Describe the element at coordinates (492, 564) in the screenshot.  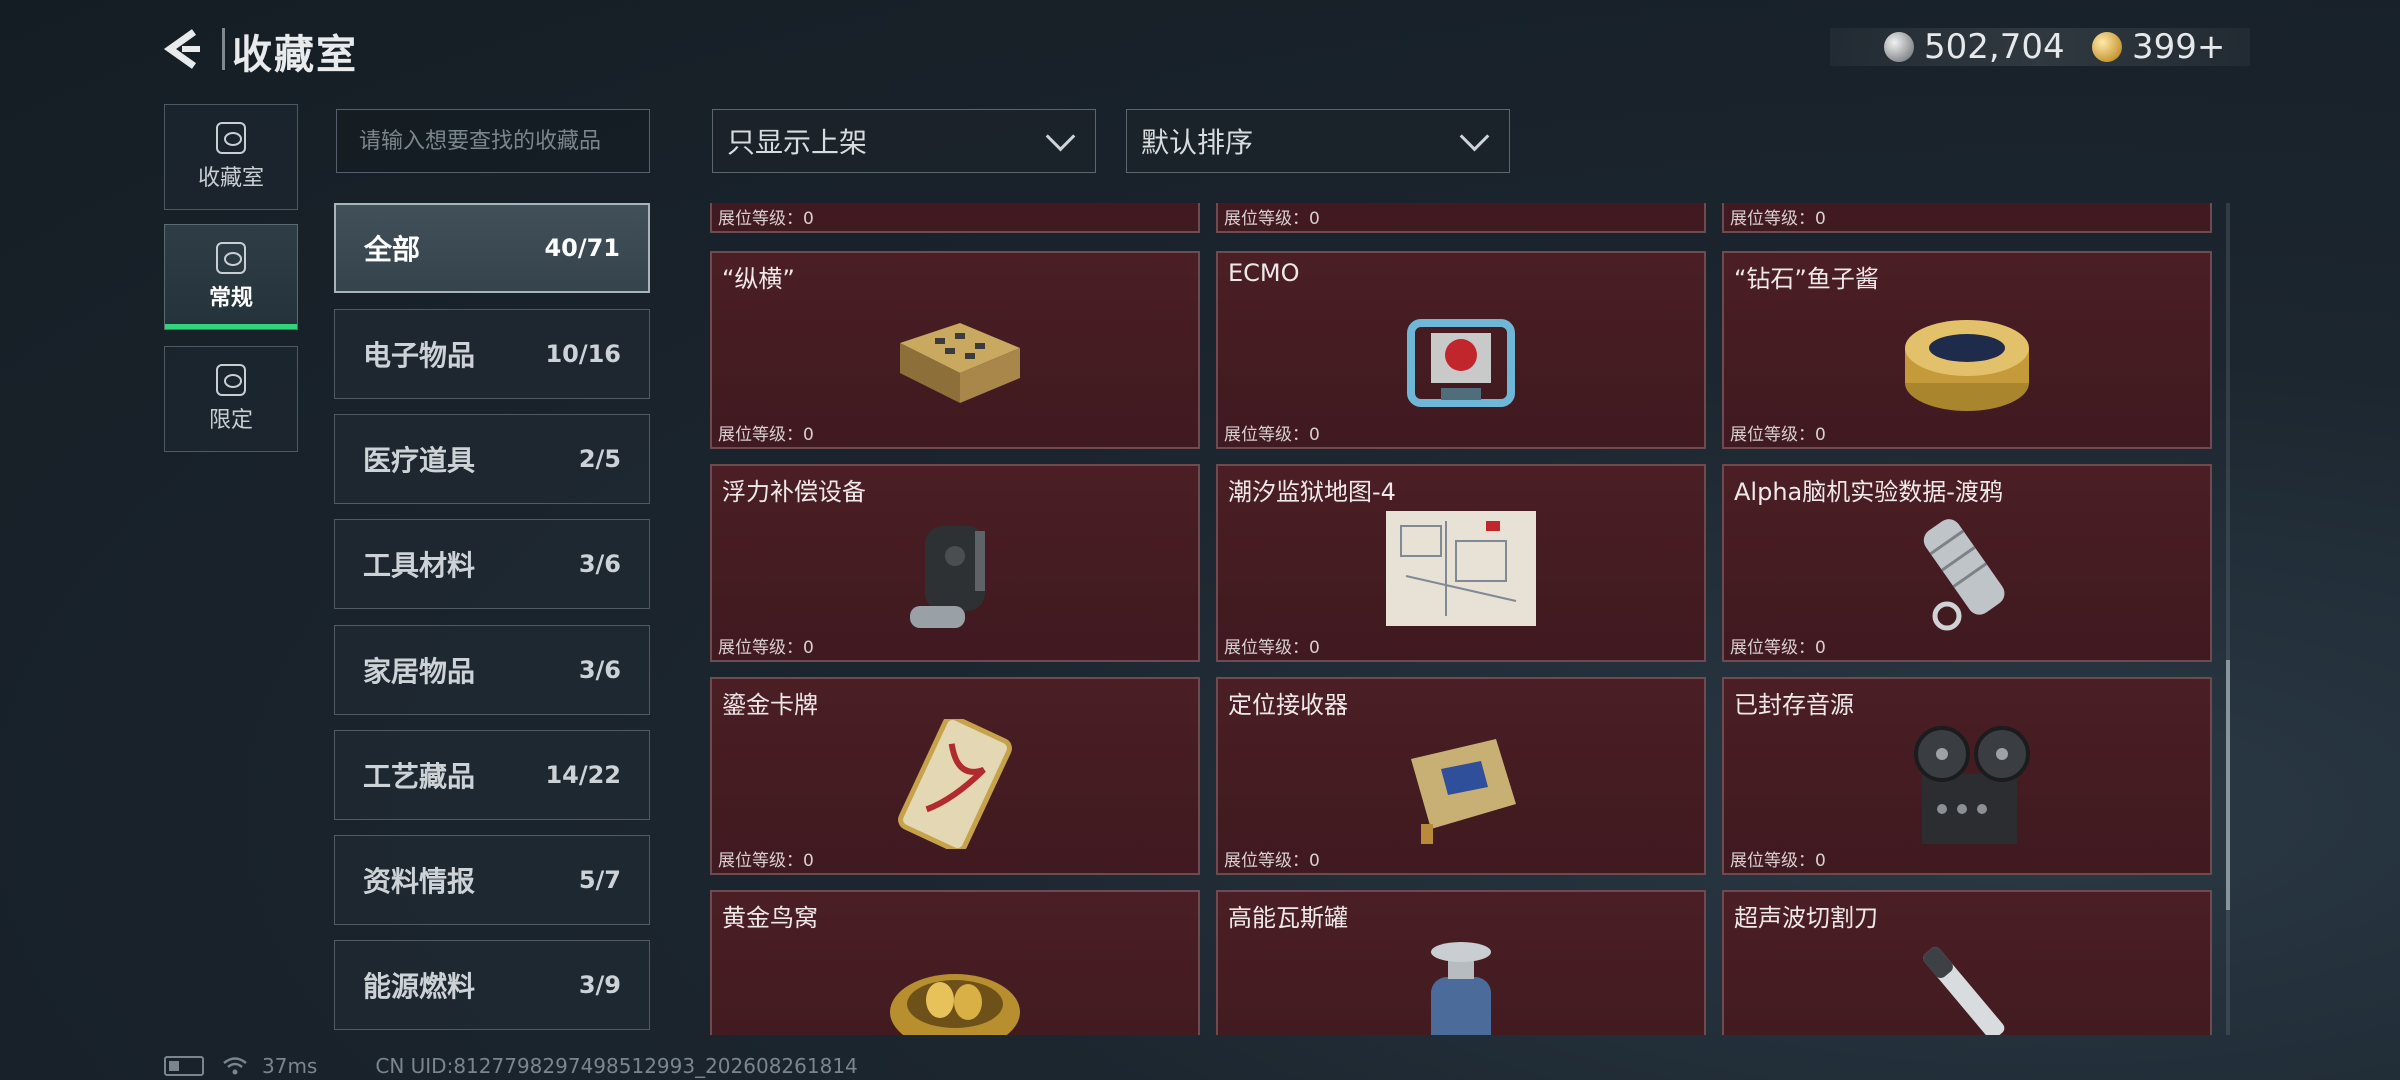
I see `category-tools: 工具材料 3/6` at that location.